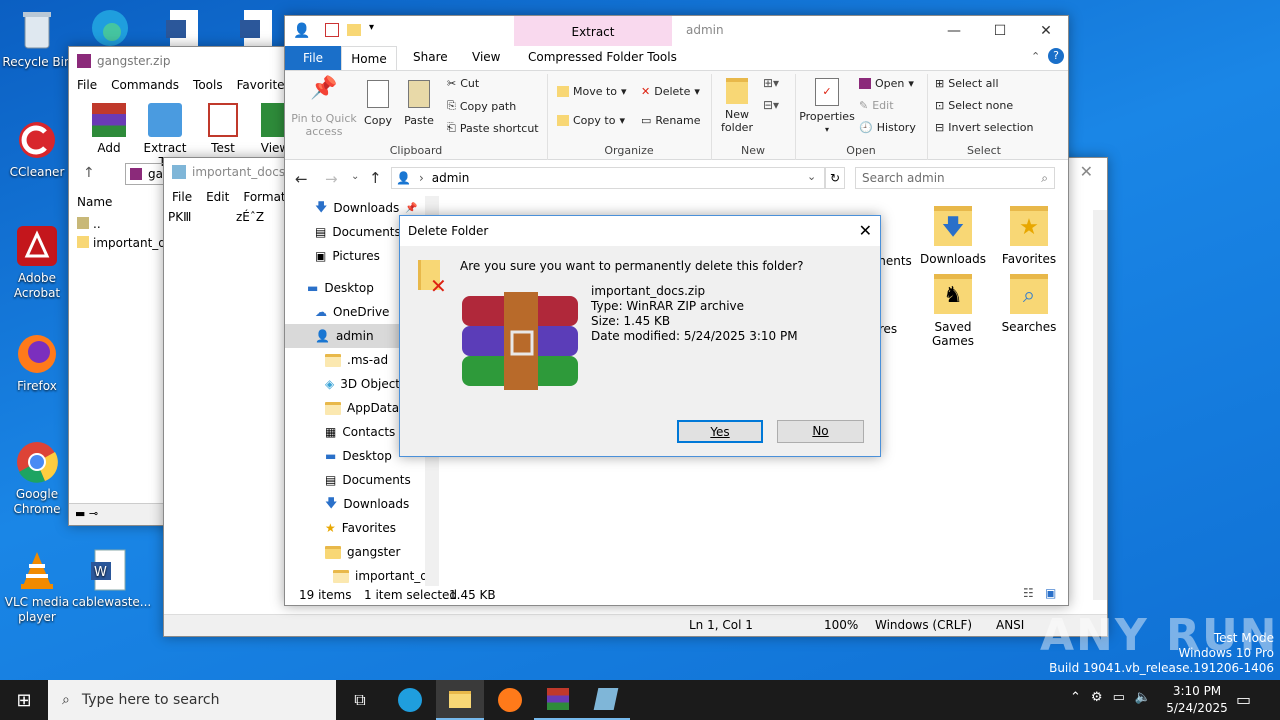  What do you see at coordinates (145, 85) in the screenshot?
I see `menu-commands: Commands` at bounding box center [145, 85].